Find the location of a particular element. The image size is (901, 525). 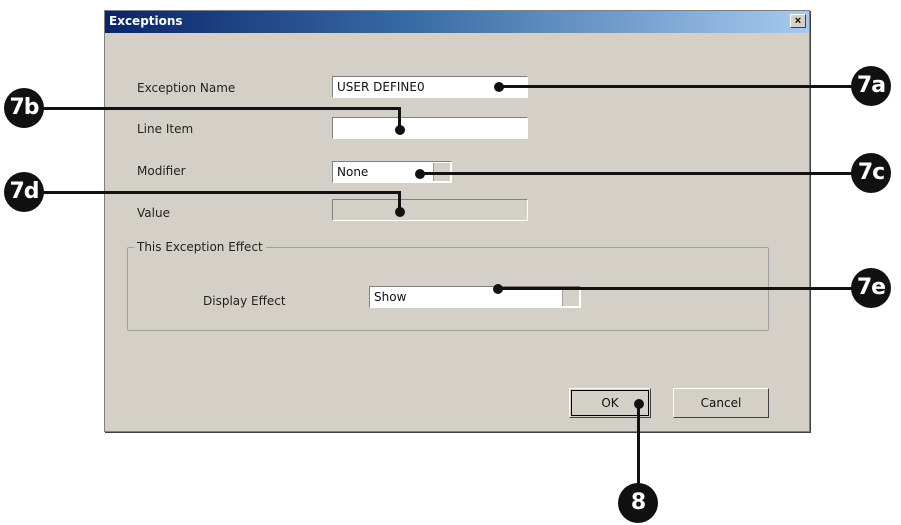

callout-7b-leader-horizontal is located at coordinates (221, 108).